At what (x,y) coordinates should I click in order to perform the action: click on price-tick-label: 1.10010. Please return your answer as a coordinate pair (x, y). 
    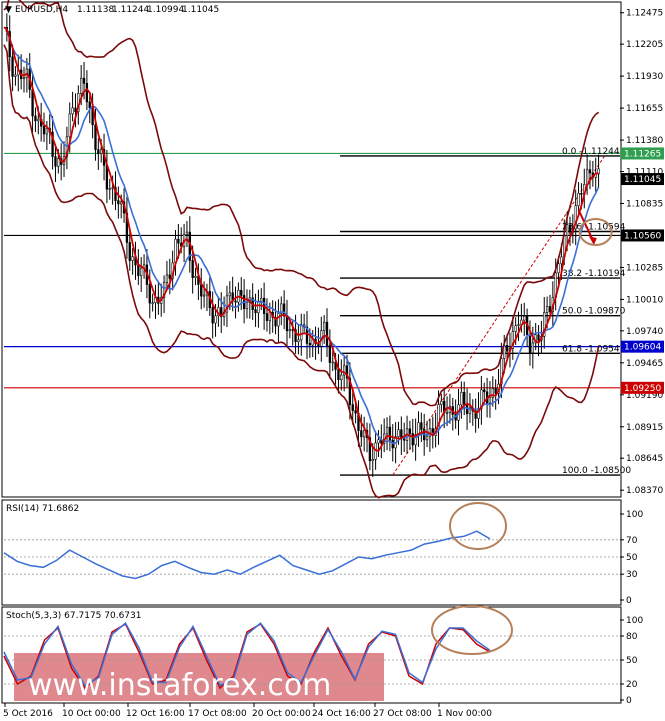
    Looking at the image, I should click on (644, 300).